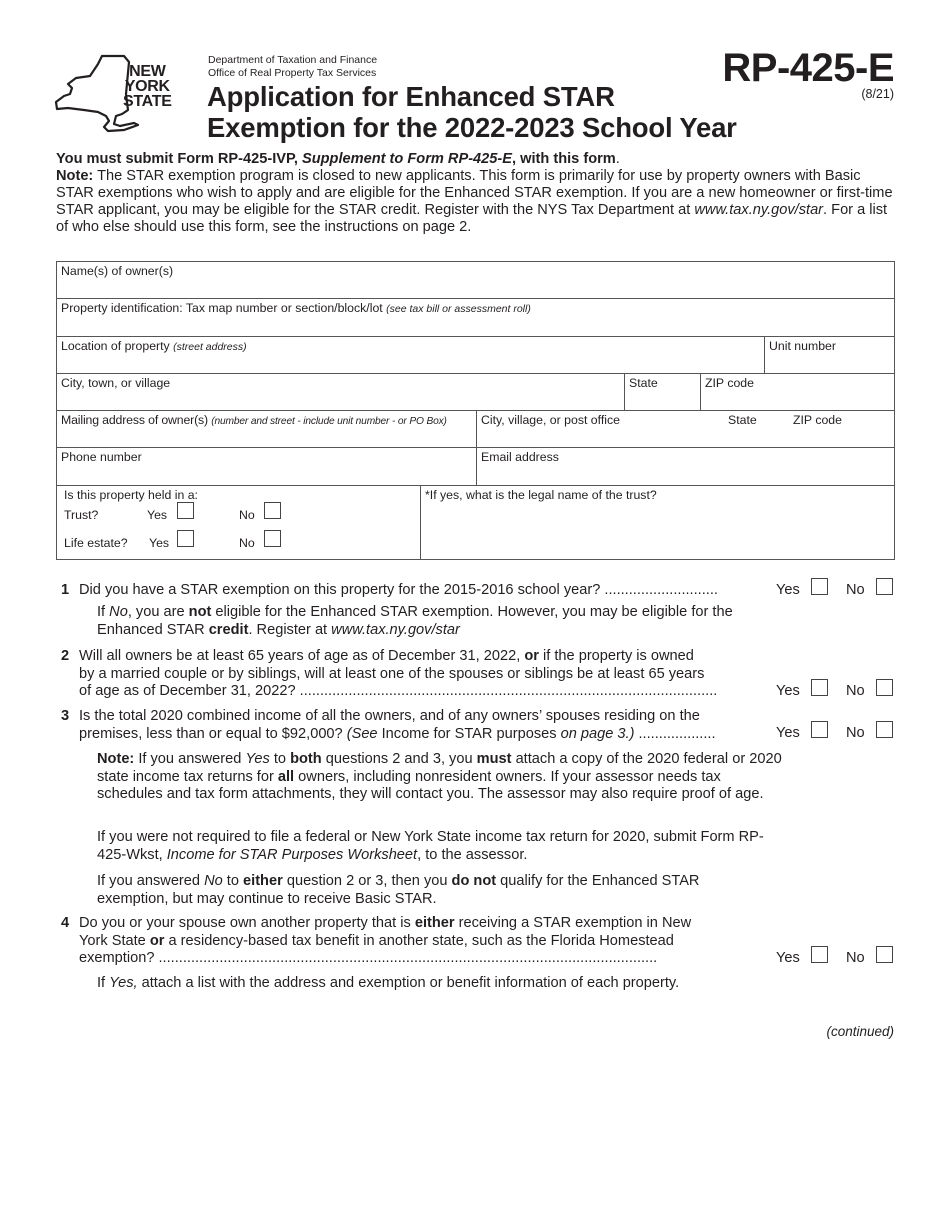  I want to click on question-emphasis: either, so click(434, 923).